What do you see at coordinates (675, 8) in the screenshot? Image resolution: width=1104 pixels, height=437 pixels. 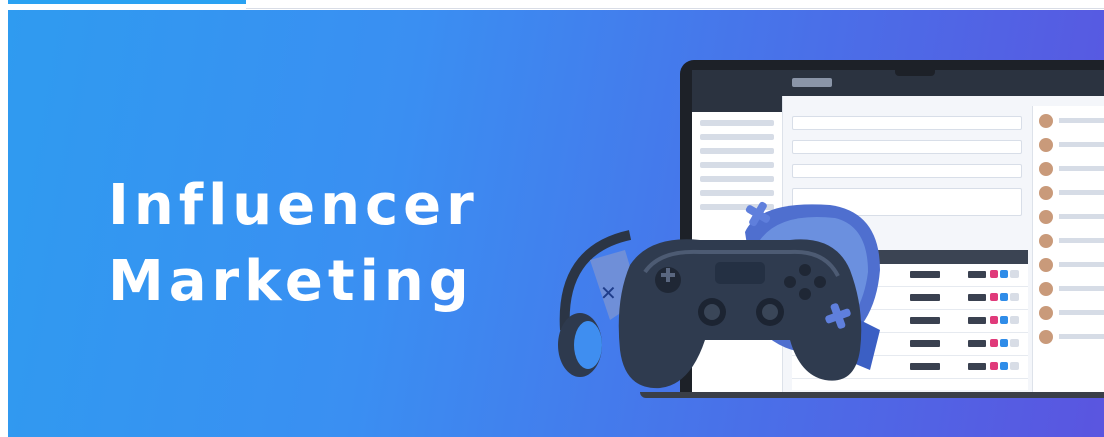 I see `top-divider` at bounding box center [675, 8].